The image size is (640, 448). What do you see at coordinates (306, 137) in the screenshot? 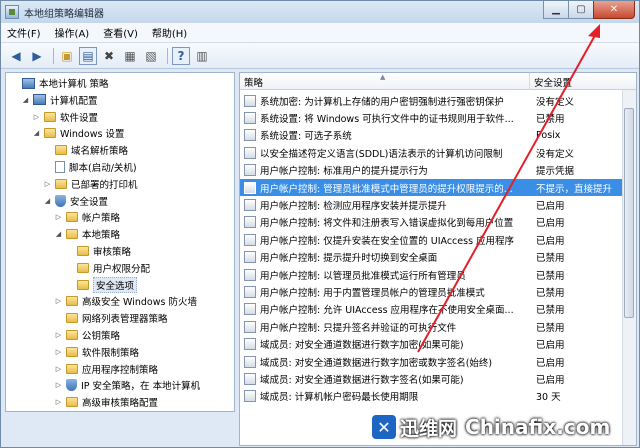
I see `policy-name: 系统设置: 可选子系统` at bounding box center [306, 137].